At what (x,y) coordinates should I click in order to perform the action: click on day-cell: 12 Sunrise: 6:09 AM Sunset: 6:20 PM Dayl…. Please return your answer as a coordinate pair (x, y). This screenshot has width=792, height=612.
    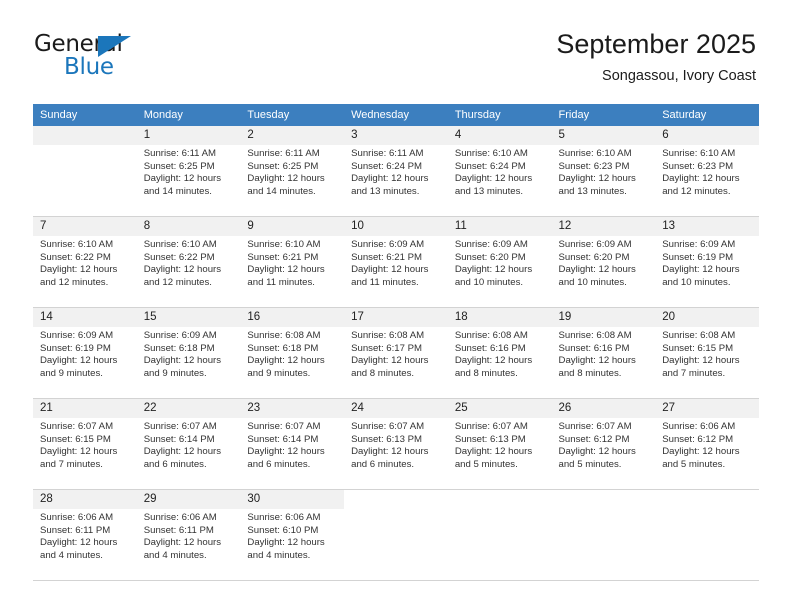
    Looking at the image, I should click on (603, 262).